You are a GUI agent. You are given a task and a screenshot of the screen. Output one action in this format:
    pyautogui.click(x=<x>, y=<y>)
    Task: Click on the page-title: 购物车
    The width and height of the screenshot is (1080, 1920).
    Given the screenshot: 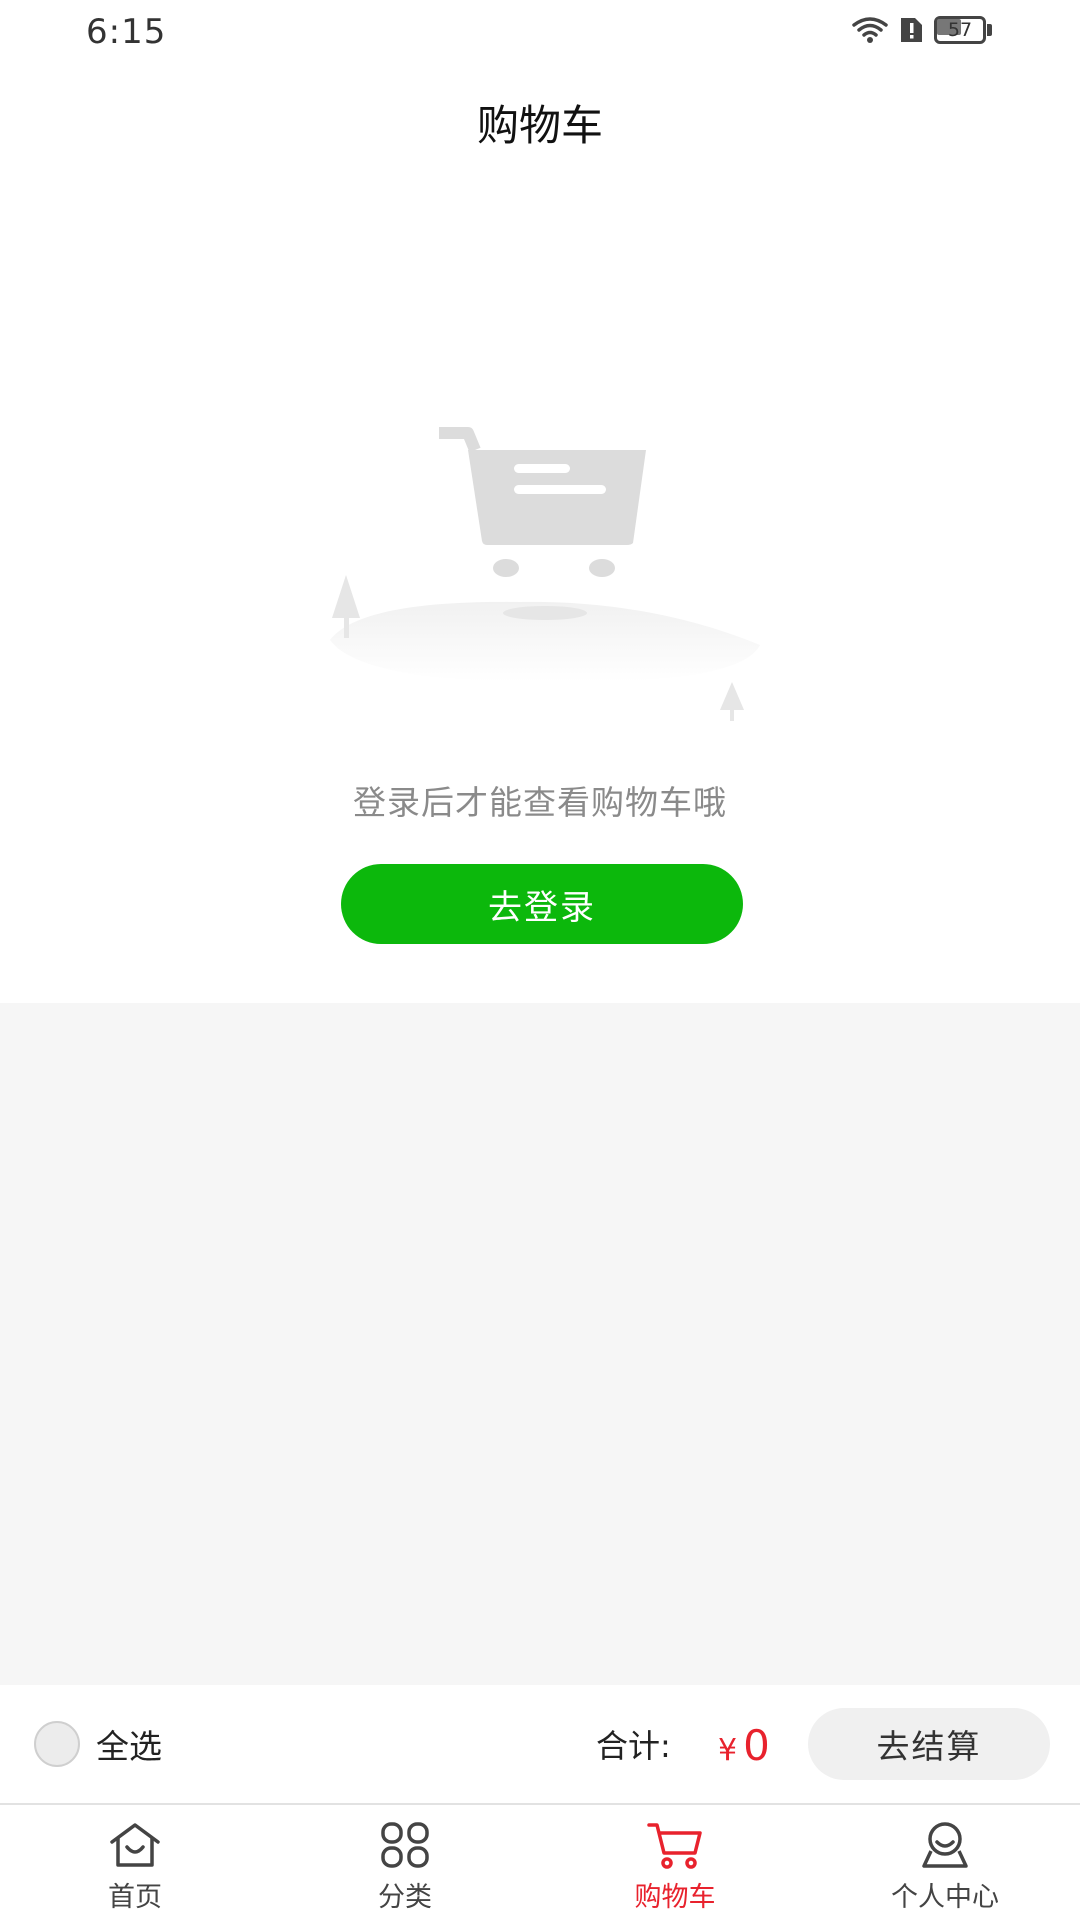 What is the action you would take?
    pyautogui.click(x=539, y=125)
    